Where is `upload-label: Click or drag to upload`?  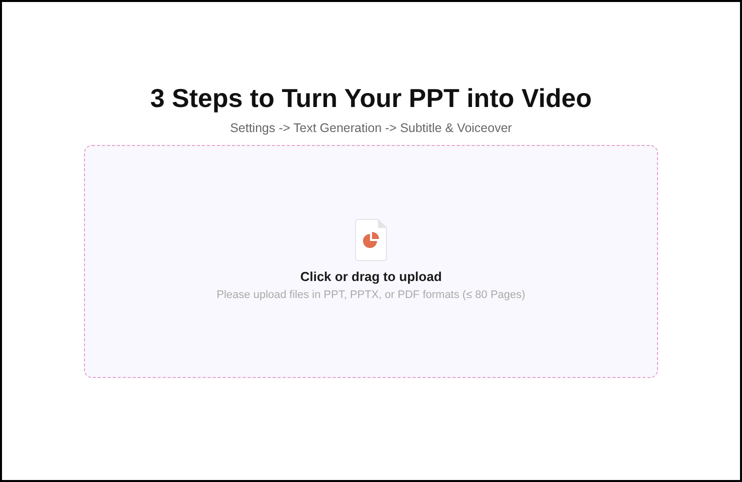 upload-label: Click or drag to upload is located at coordinates (371, 277).